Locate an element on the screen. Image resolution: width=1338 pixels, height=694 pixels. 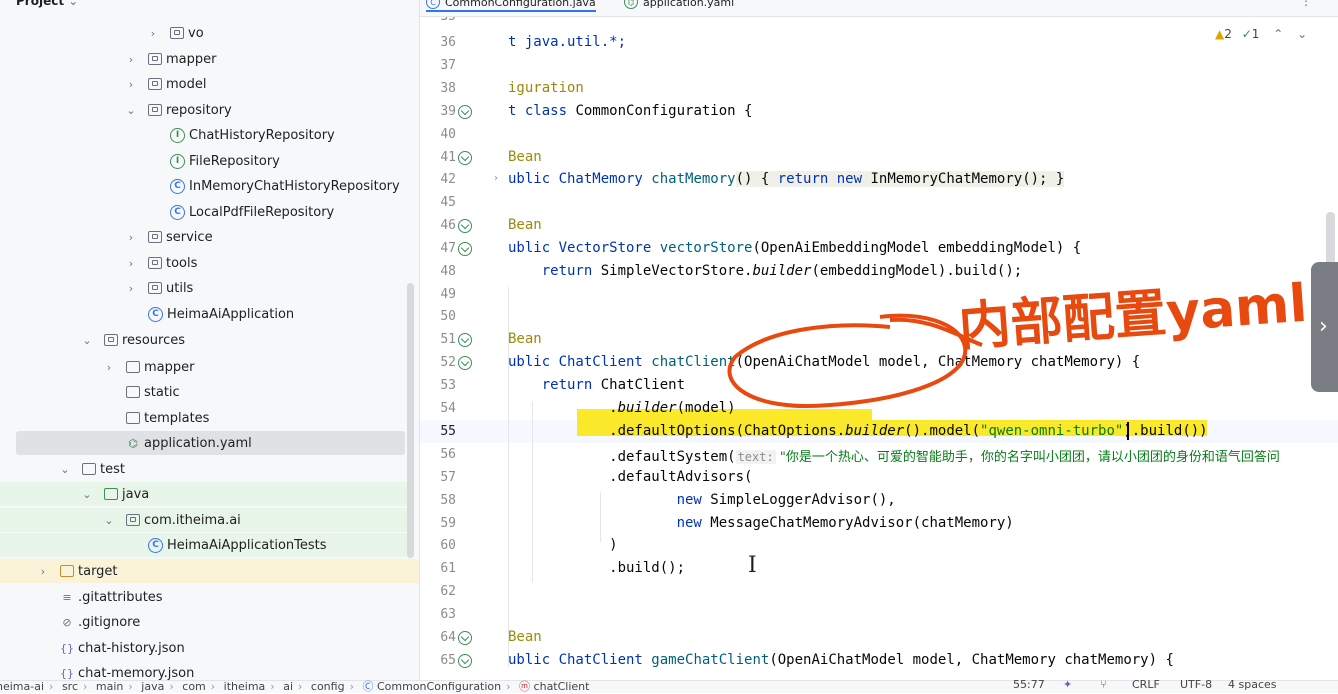
code-line-46: Bean is located at coordinates (525, 225).